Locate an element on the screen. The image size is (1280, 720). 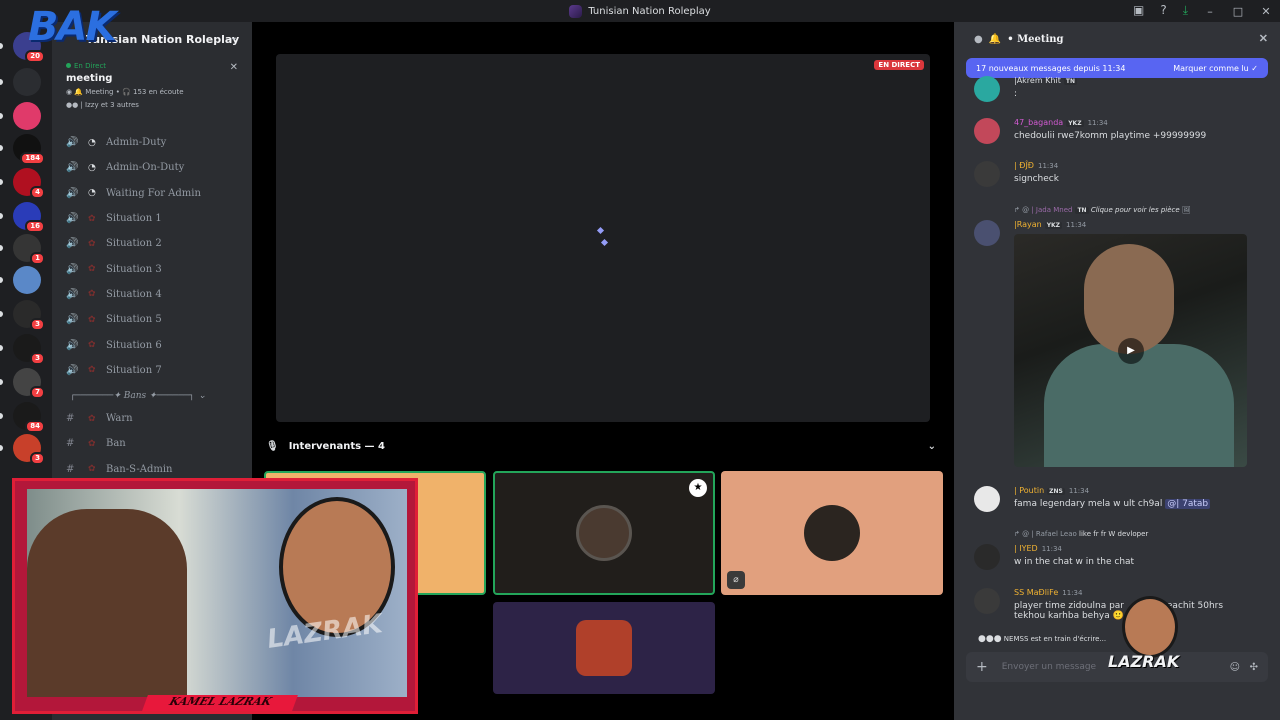
server-icon: 7 is located at coordinates (29, 383).